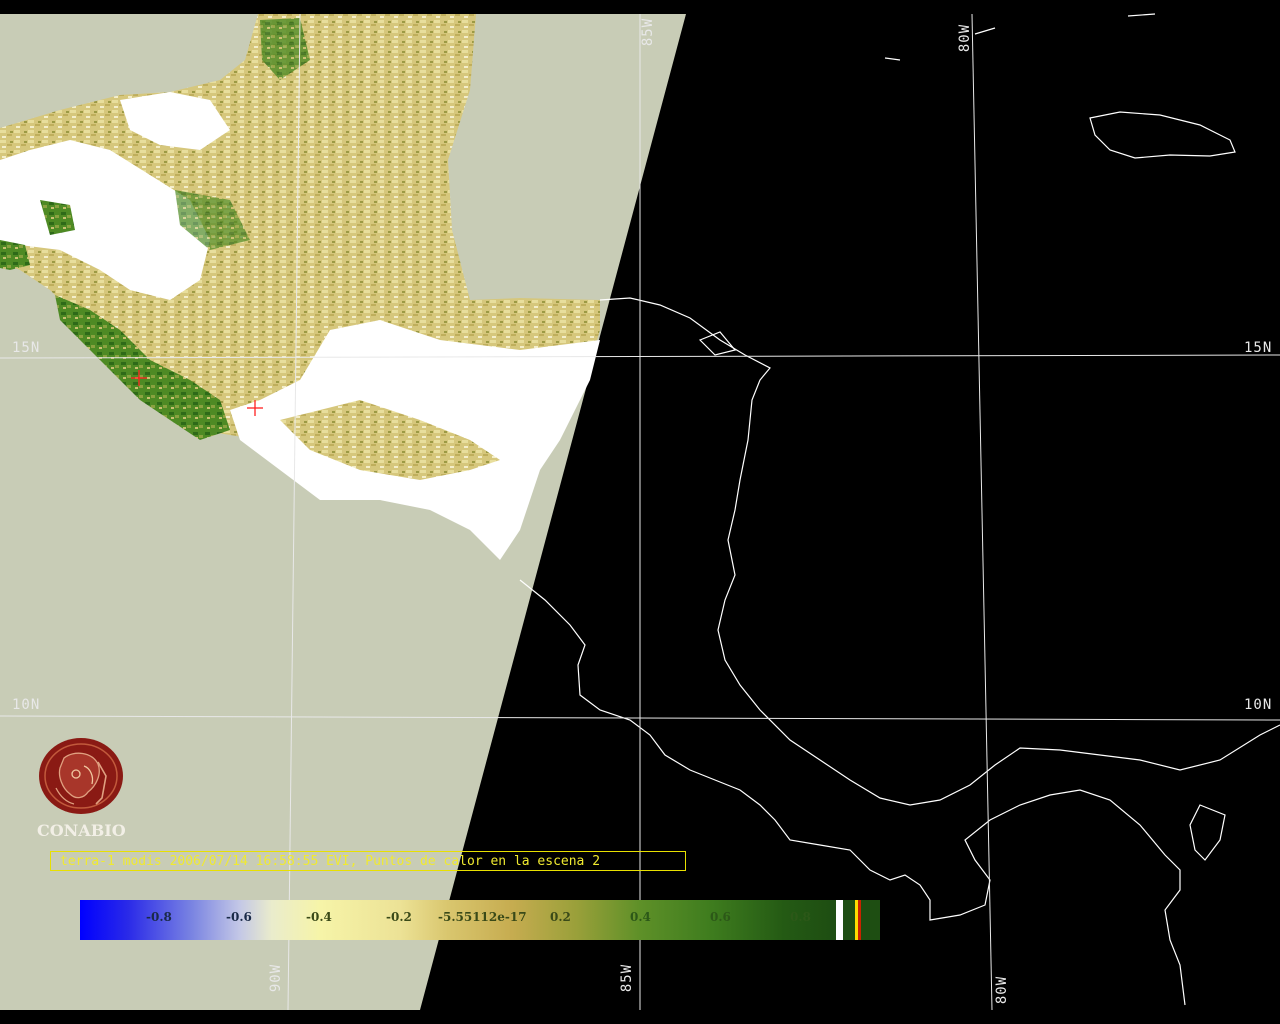 This screenshot has width=1280, height=1024. I want to click on lon-label-80w-bottom: 80W, so click(1002, 990).